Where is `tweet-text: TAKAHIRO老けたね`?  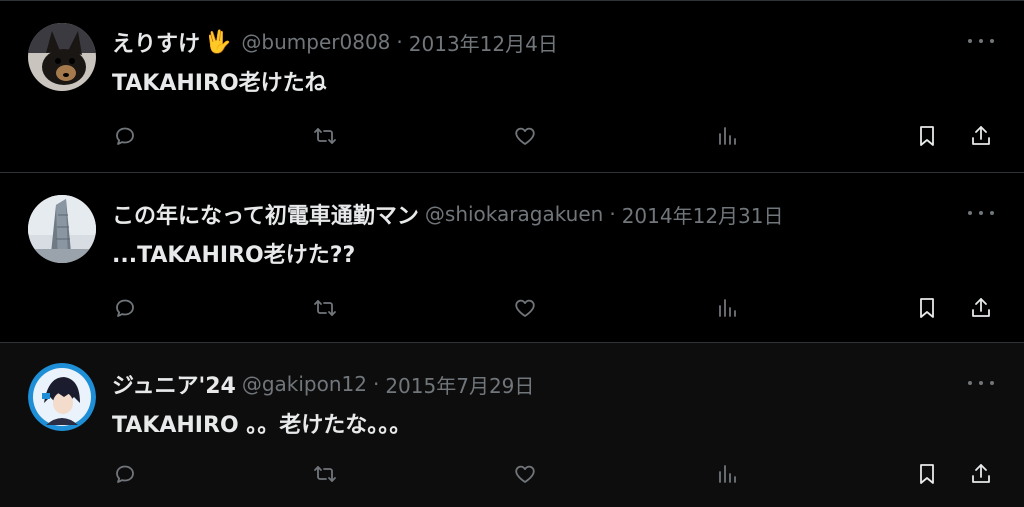 tweet-text: TAKAHIRO老けたね is located at coordinates (219, 83).